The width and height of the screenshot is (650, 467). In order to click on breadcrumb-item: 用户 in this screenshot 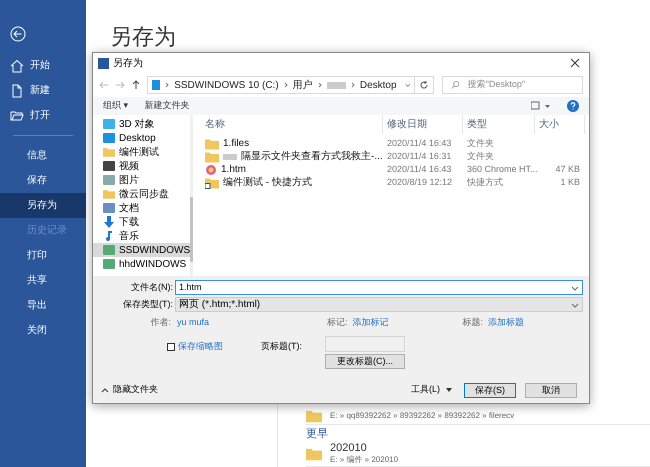, I will do `click(302, 85)`.